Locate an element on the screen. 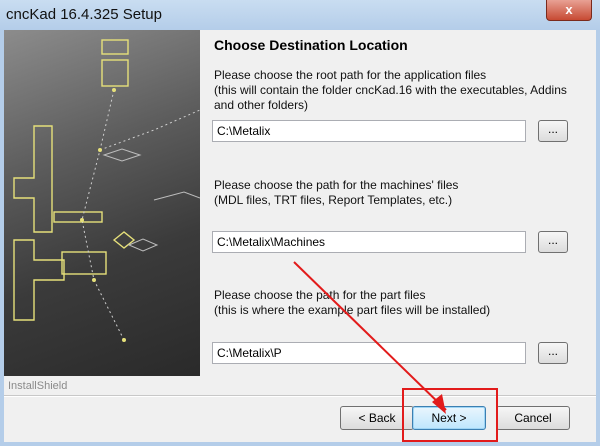  installshield-label: InstallShield is located at coordinates (38, 386).